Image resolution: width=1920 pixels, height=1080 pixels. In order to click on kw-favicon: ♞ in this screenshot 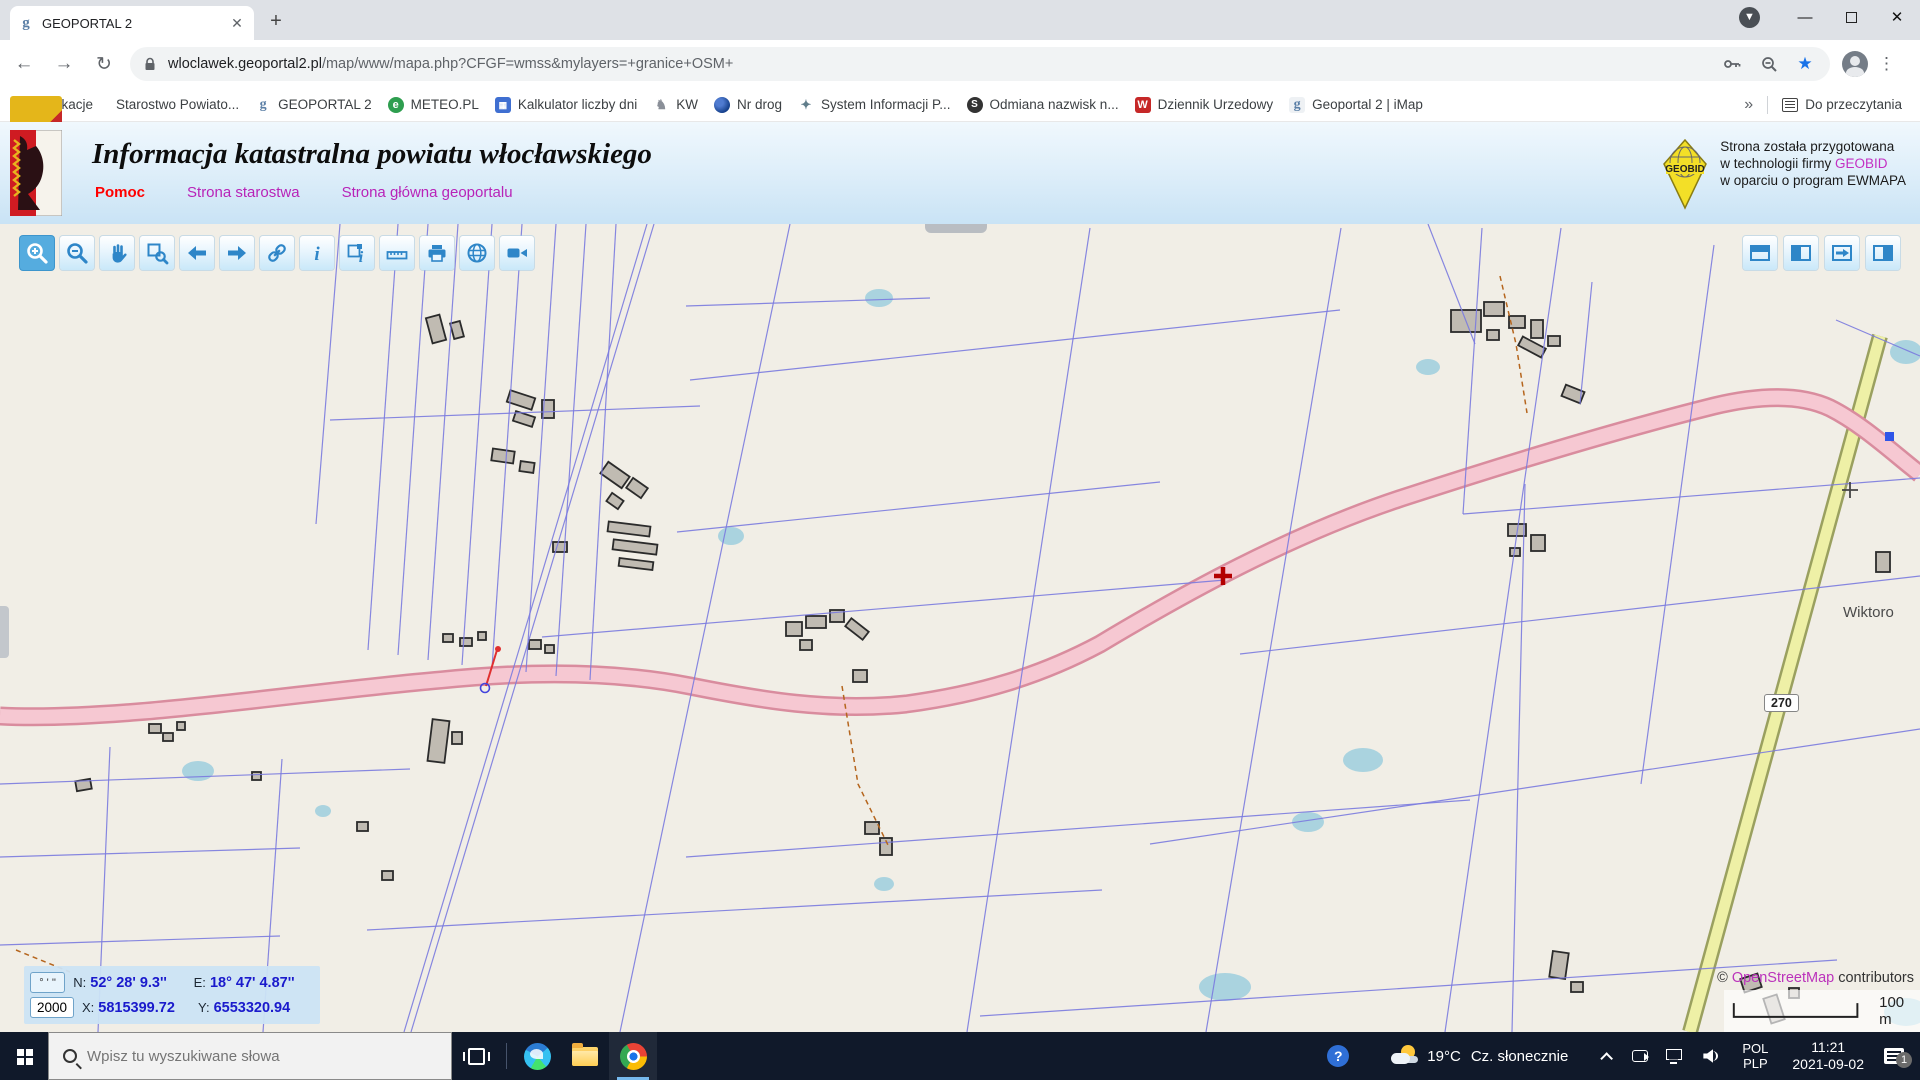, I will do `click(661, 104)`.